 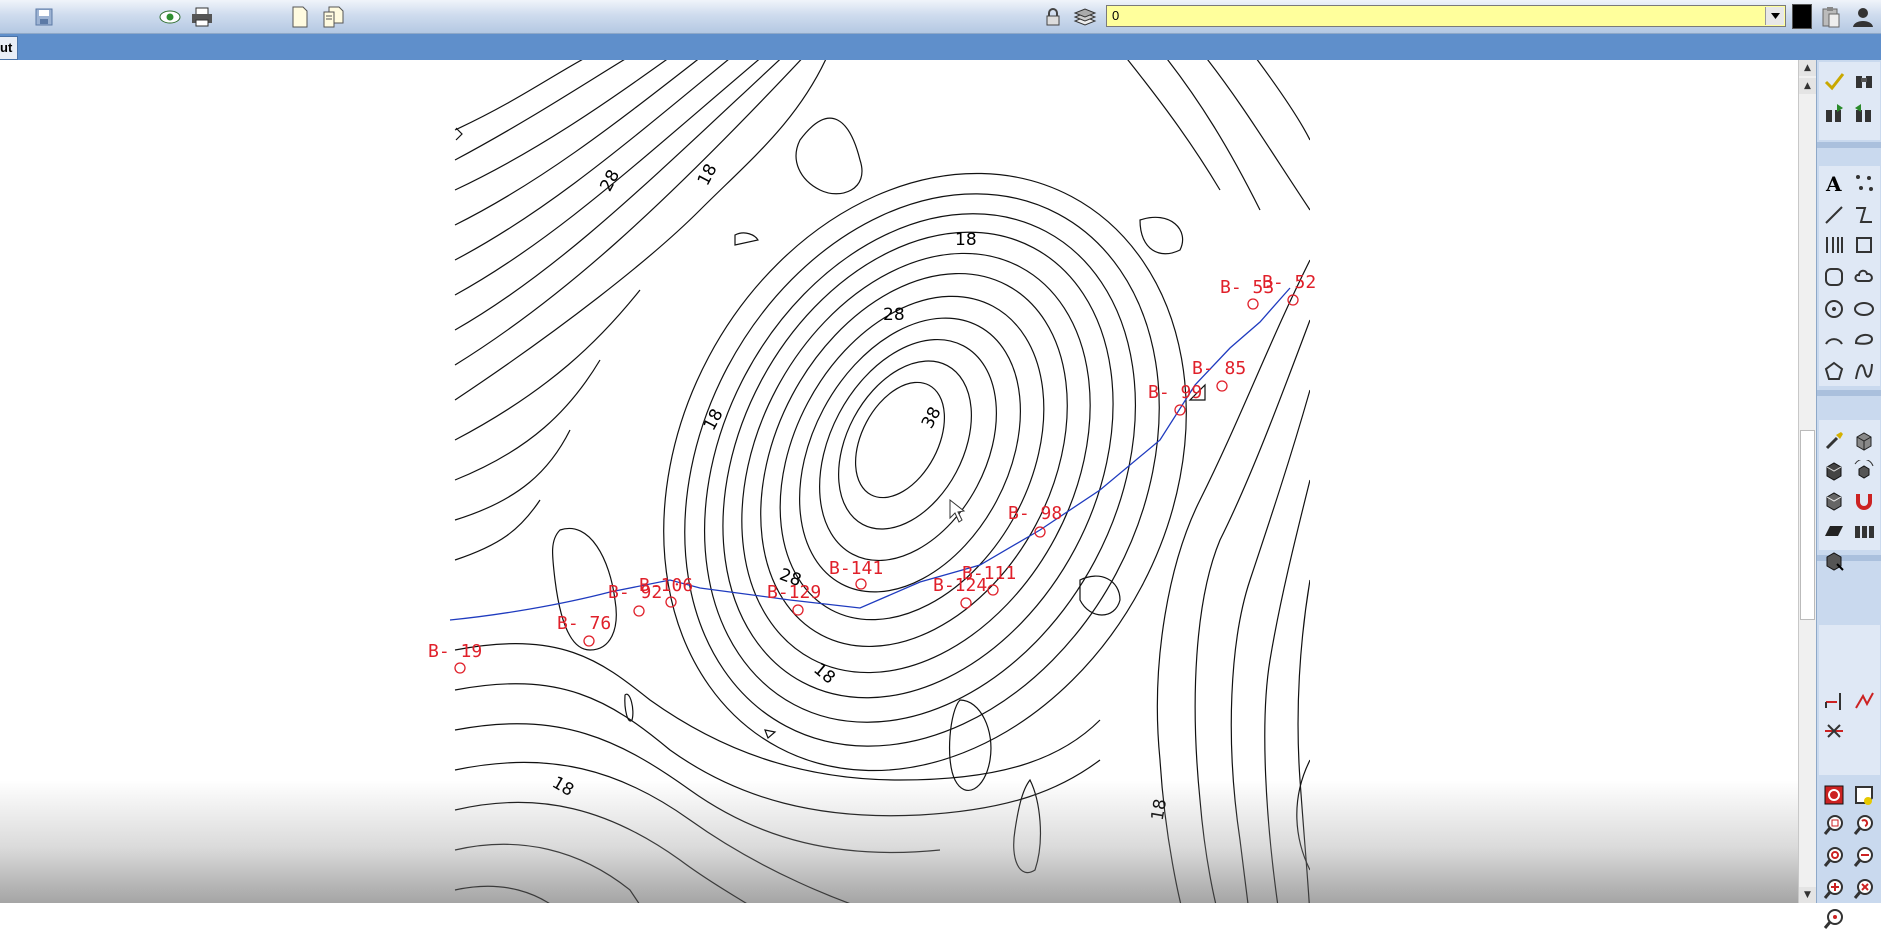 I want to click on layer-select: 0, so click(x=1446, y=16).